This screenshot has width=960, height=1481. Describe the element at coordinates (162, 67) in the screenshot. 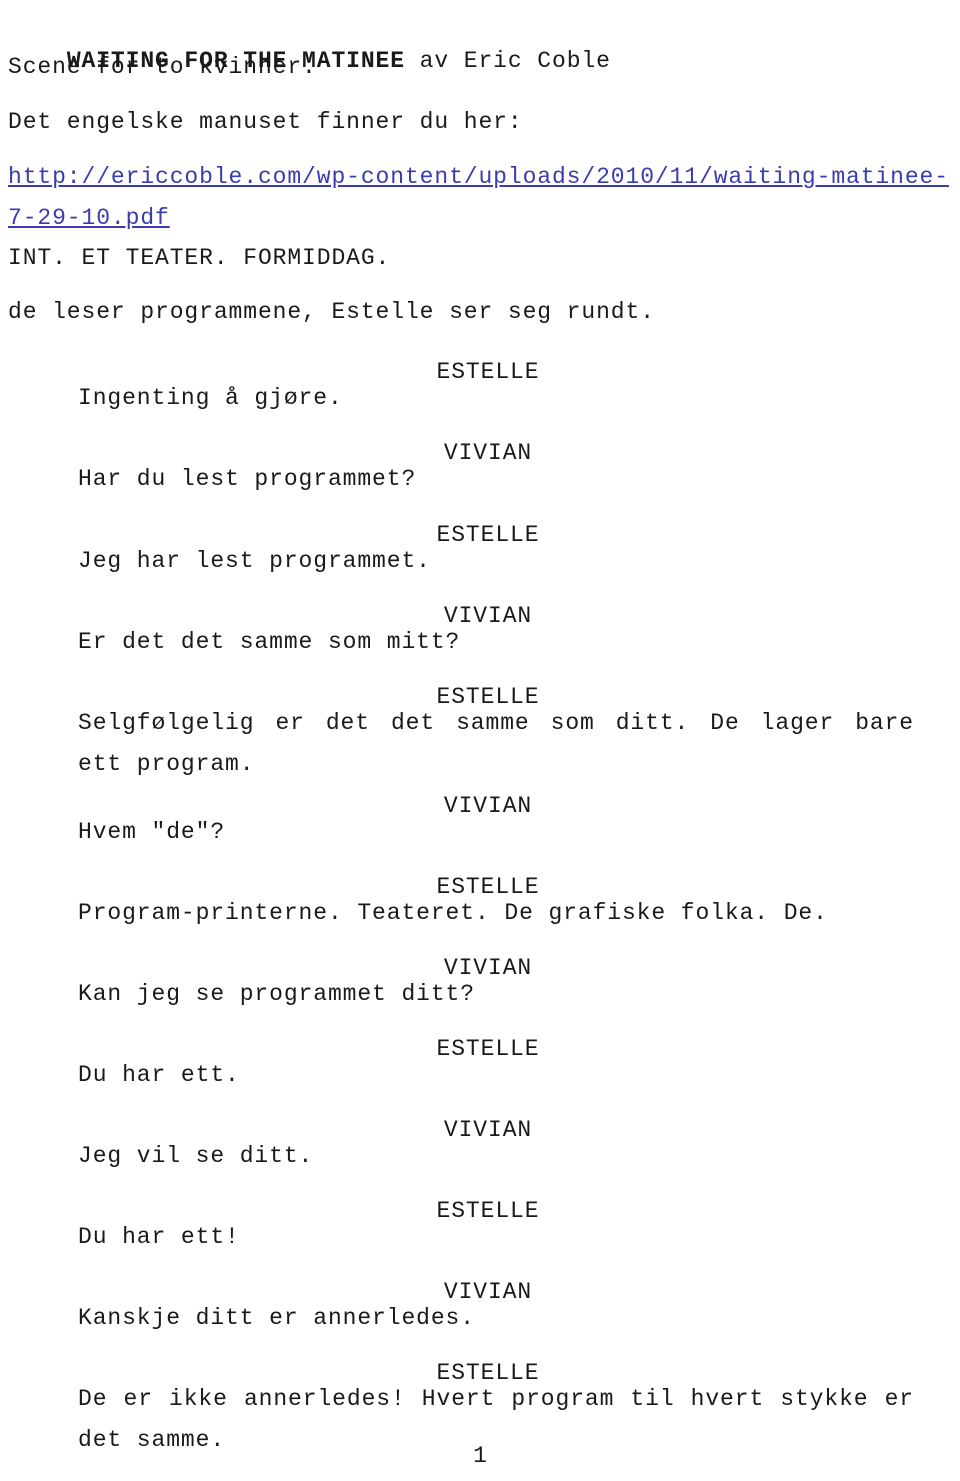

I see `subtitle: Scene for to kvinner.` at that location.